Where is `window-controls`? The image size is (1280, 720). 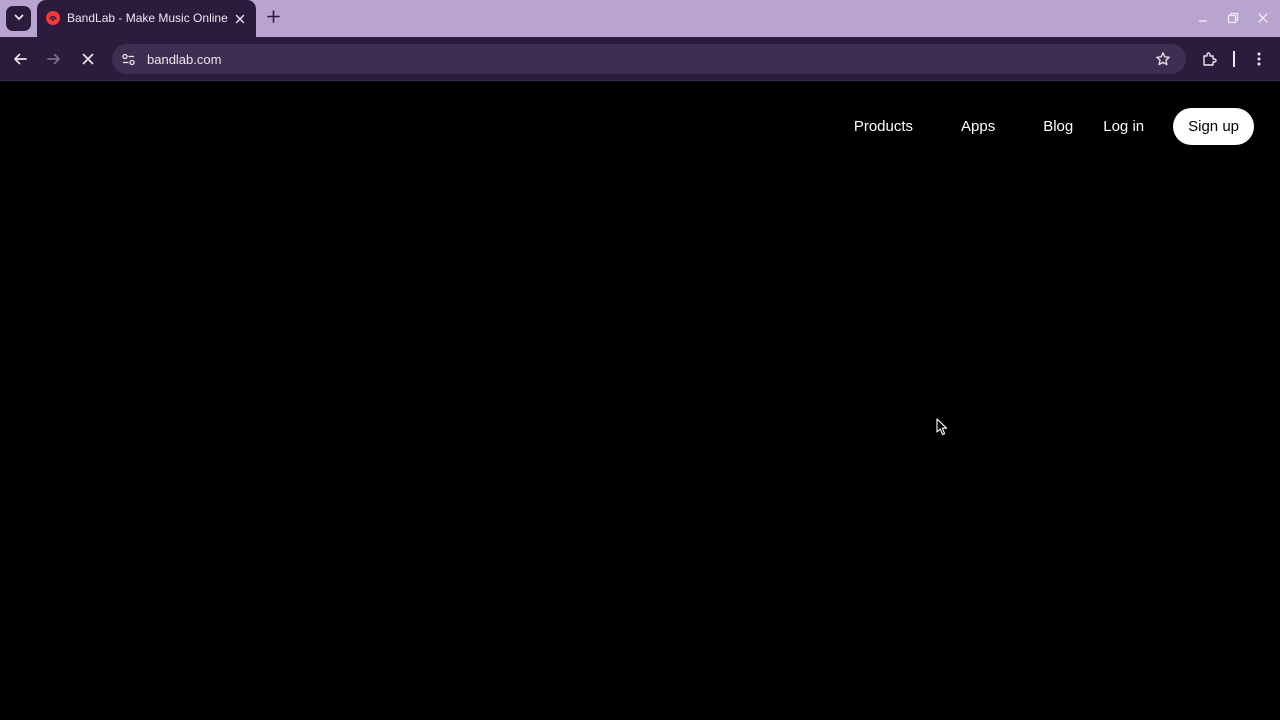 window-controls is located at coordinates (1232, 18).